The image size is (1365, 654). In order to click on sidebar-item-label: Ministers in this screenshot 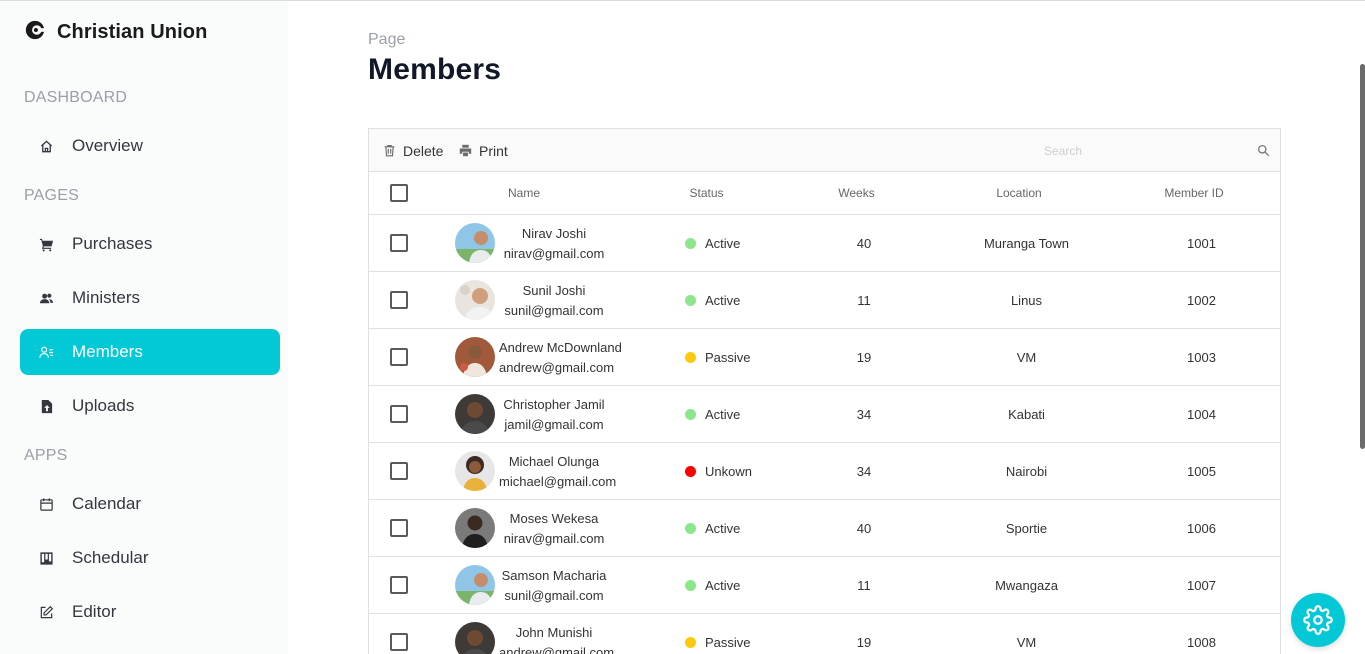, I will do `click(106, 297)`.